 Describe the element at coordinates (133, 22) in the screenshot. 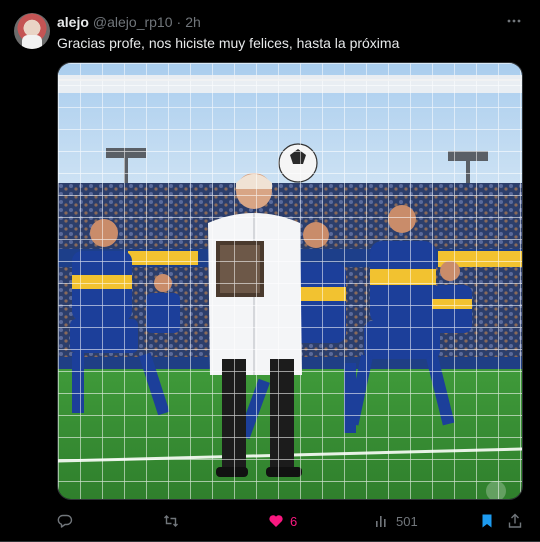

I see `author-handle: @alejo_rp10` at that location.